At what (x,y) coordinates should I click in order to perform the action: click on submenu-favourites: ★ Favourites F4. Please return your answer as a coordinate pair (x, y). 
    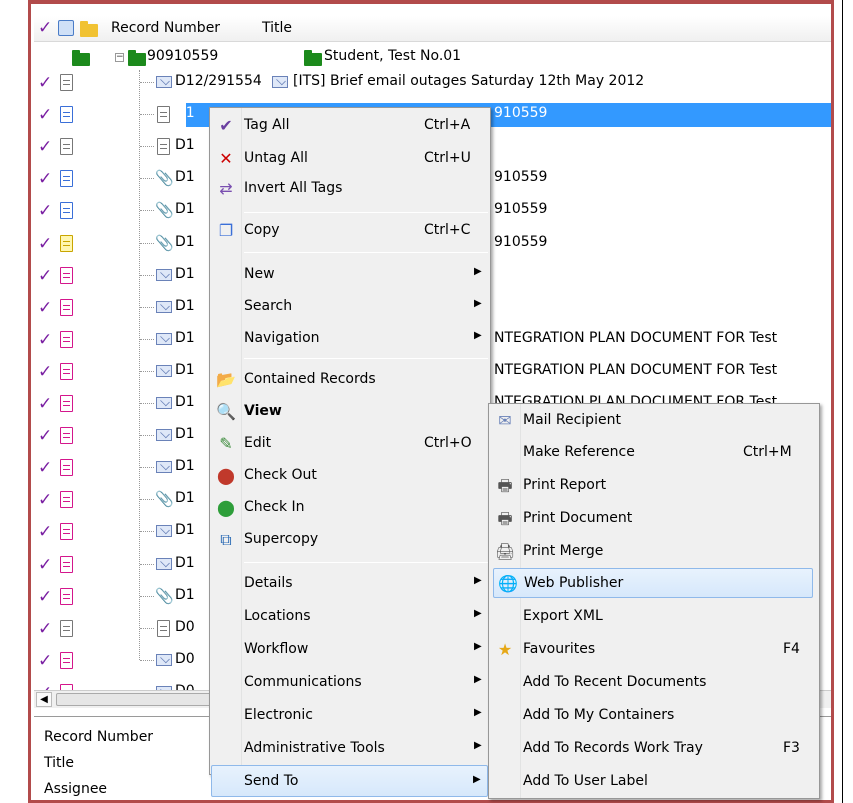
    Looking at the image, I should click on (654, 650).